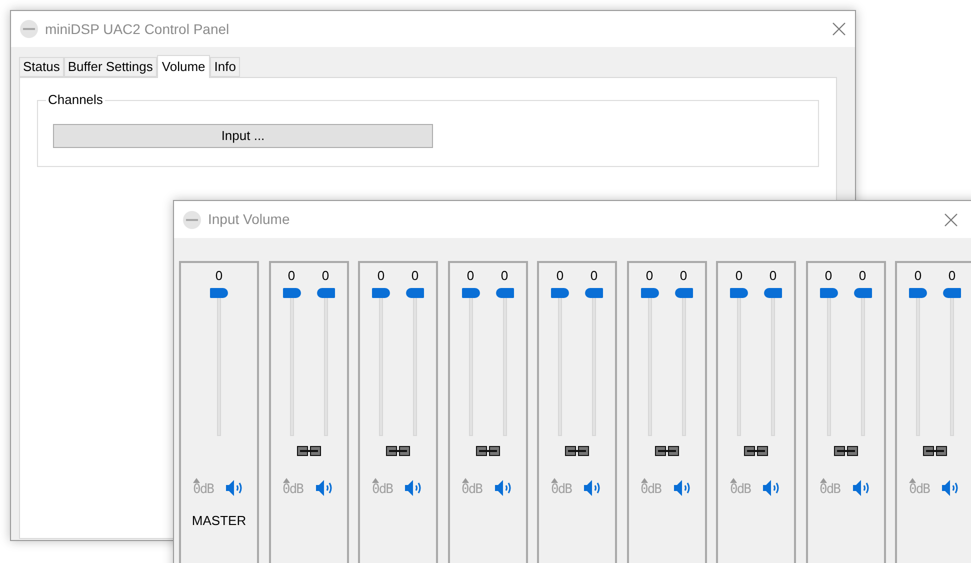  Describe the element at coordinates (41, 67) in the screenshot. I see `tab: Status` at that location.